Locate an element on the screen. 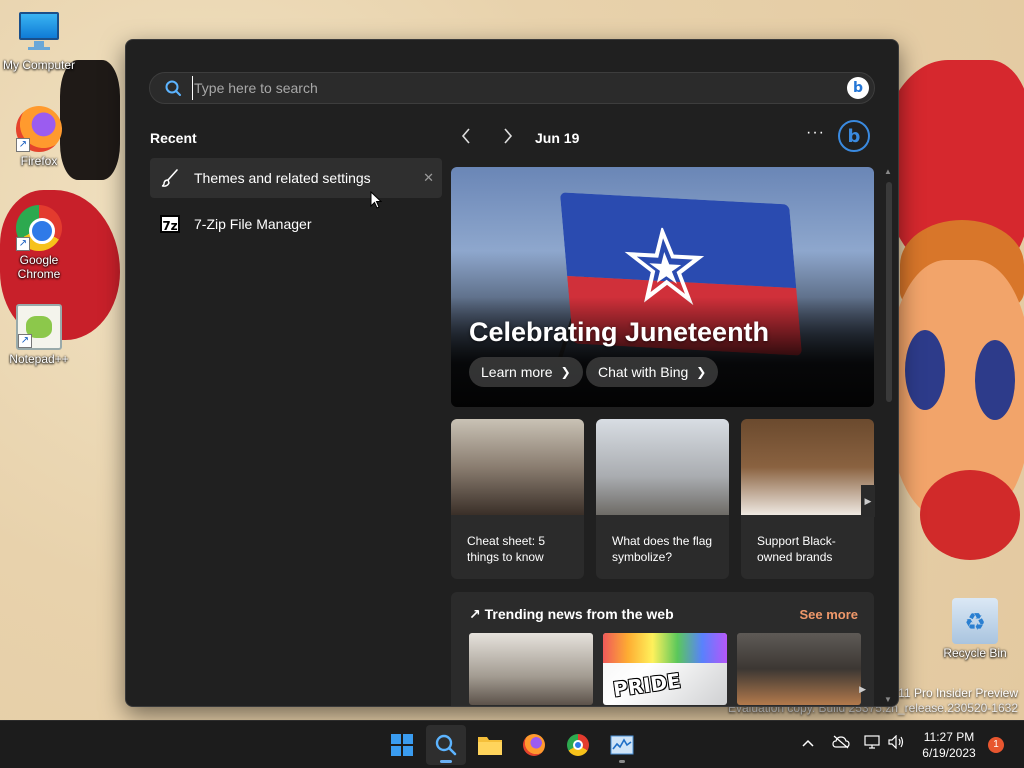 The height and width of the screenshot is (768, 1024). highlights-scrollbar: ▲ ▼ is located at coordinates (890, 436).